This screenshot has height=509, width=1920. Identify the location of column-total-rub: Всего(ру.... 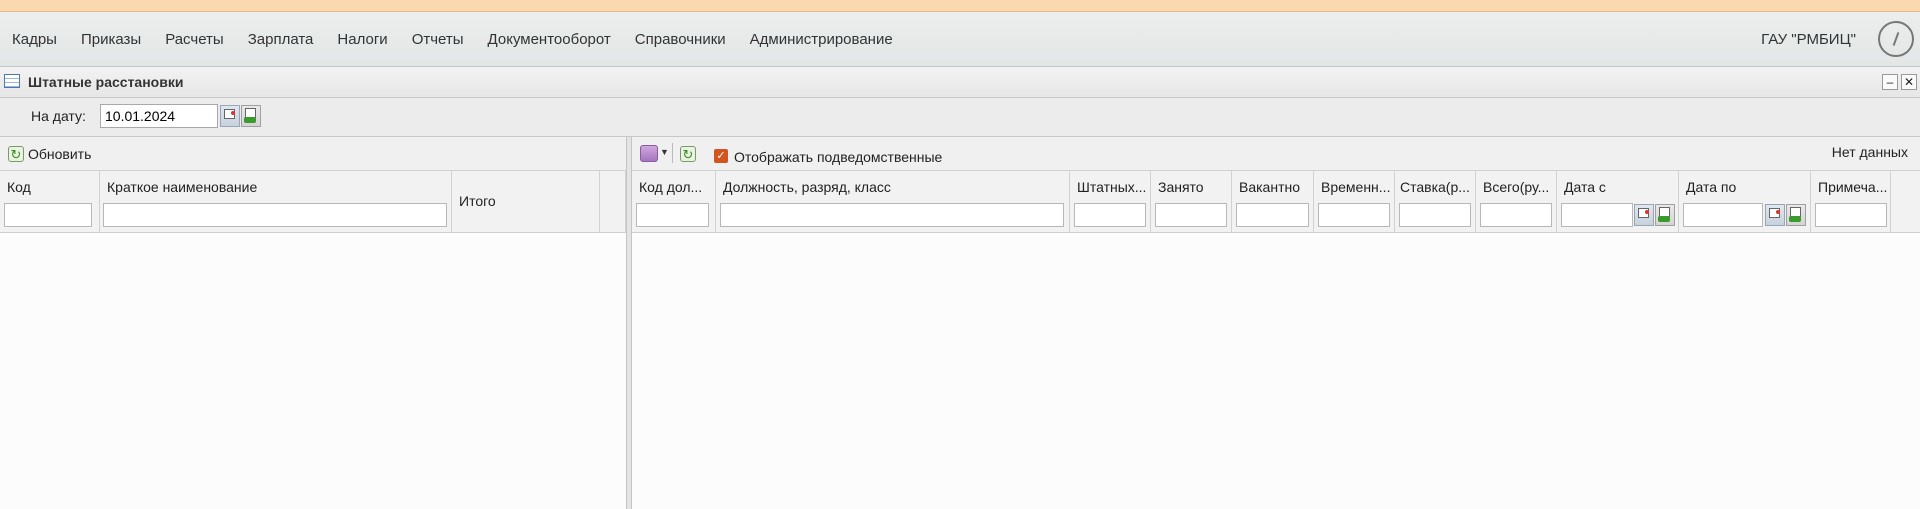
(1516, 201).